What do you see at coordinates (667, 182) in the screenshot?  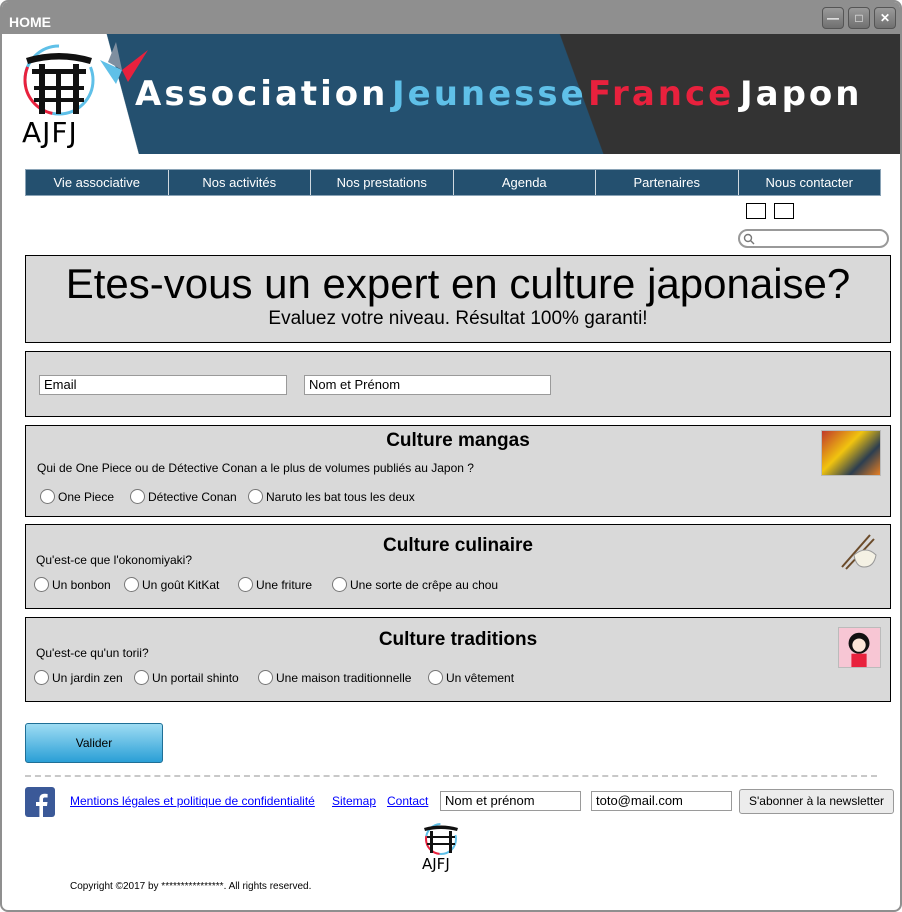 I see `nav-partenaires: Partenaires` at bounding box center [667, 182].